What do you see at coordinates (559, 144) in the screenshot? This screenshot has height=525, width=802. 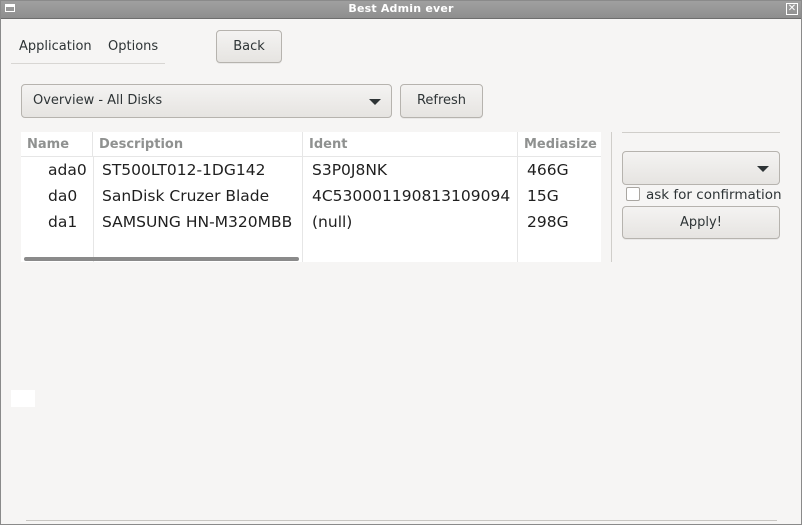 I see `column-header-mediasize: Mediasize` at bounding box center [559, 144].